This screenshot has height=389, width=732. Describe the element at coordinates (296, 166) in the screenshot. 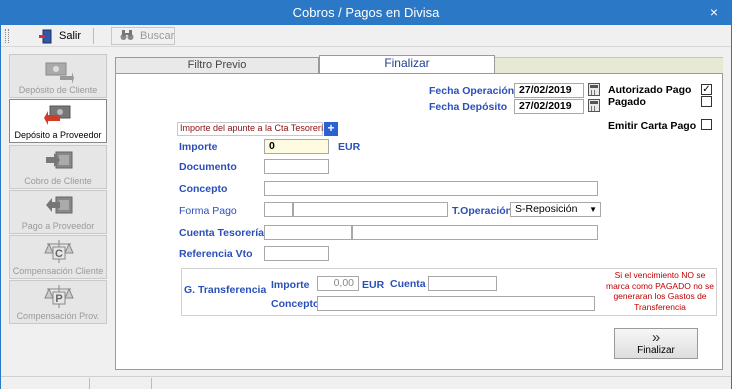

I see `documento-field` at that location.